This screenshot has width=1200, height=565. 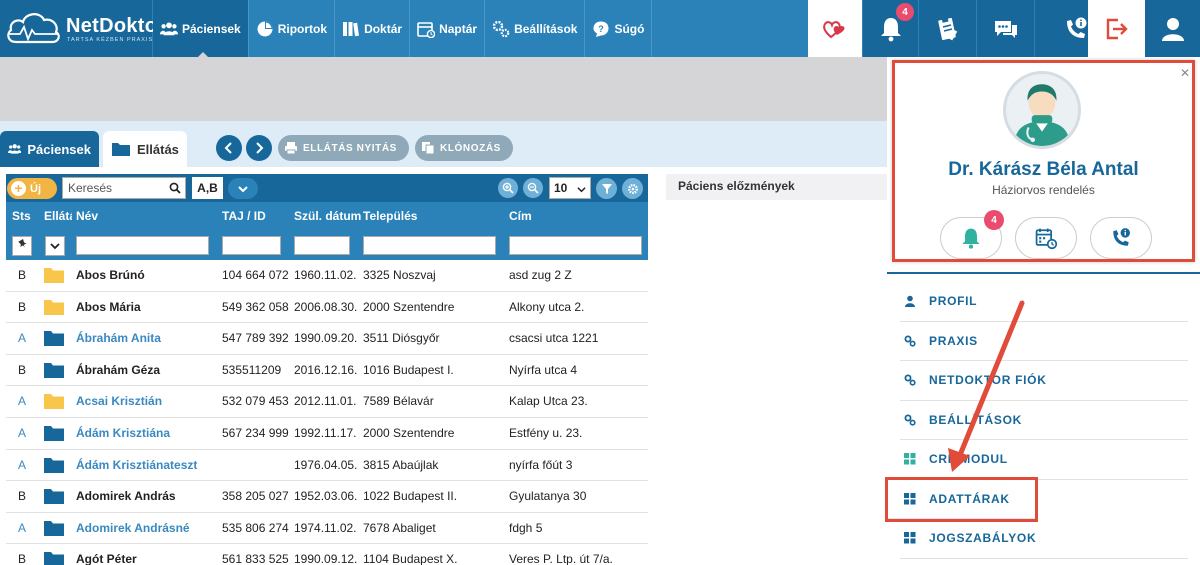 I want to click on patient-name-cell: Acsai Krisztián, so click(x=148, y=401).